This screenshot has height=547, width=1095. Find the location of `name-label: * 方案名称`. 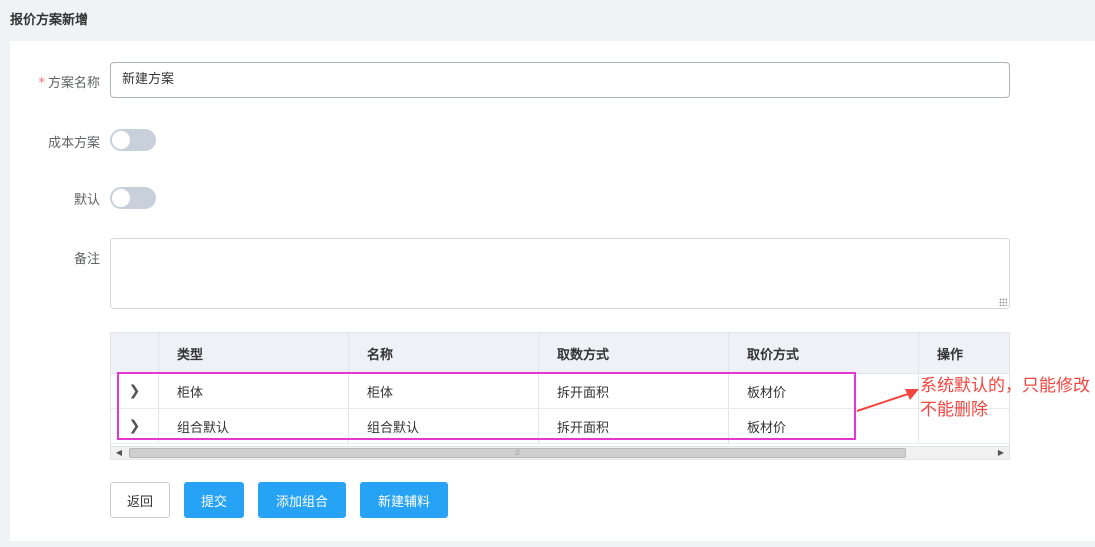

name-label: * 方案名称 is located at coordinates (69, 83).